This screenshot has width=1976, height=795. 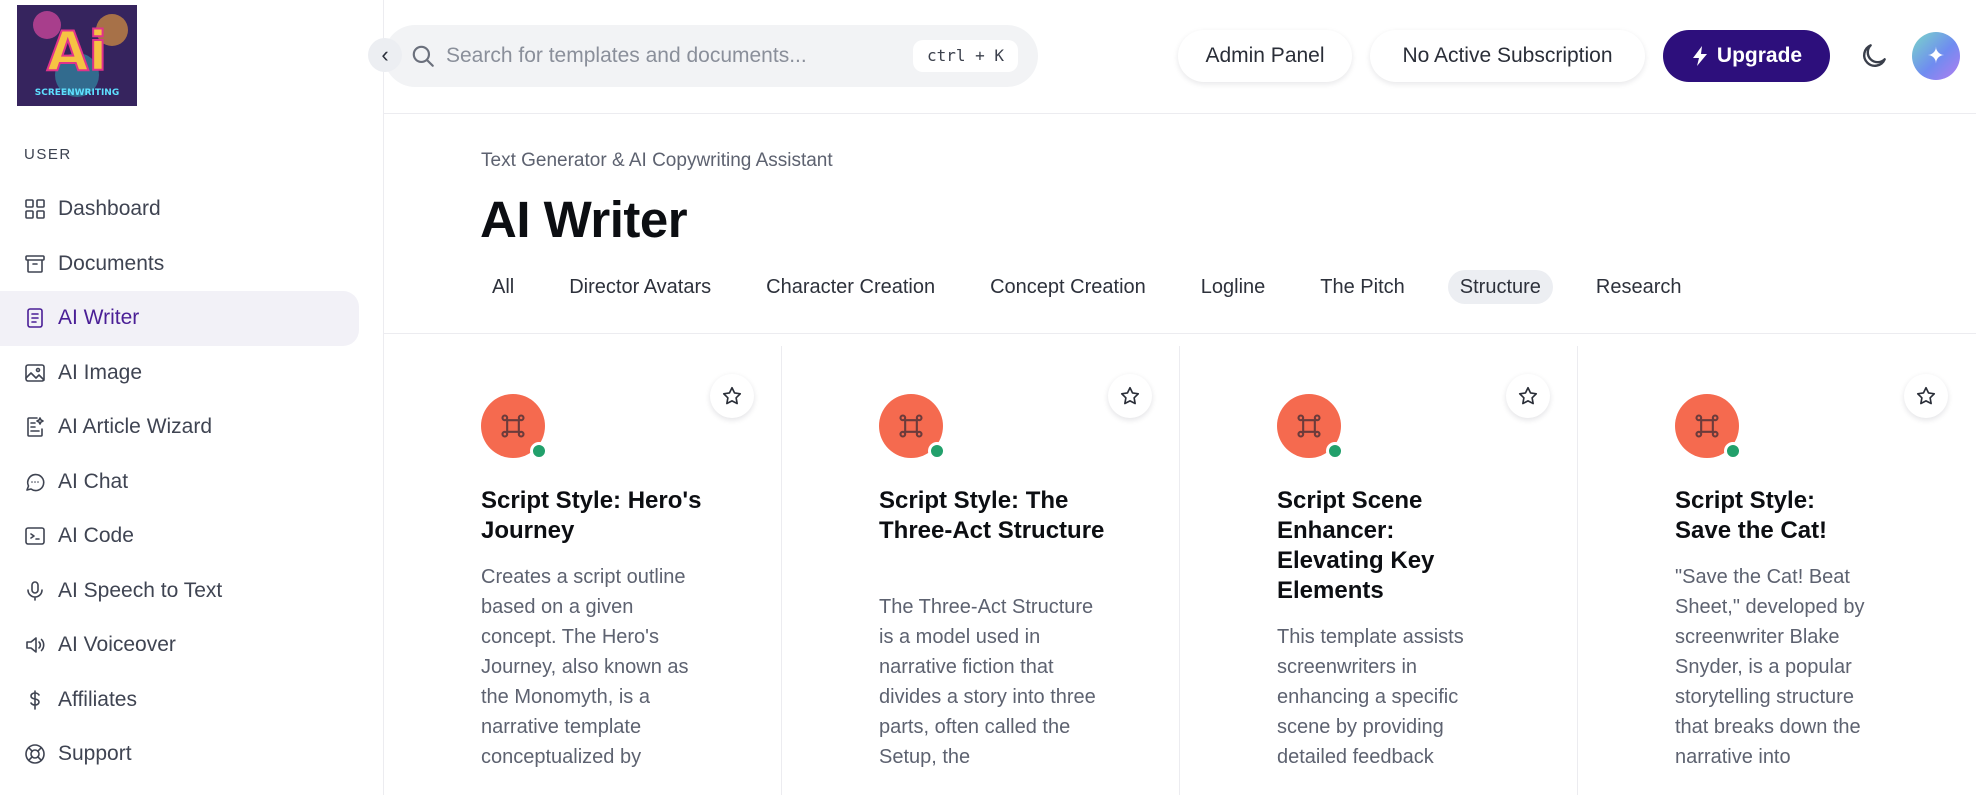 What do you see at coordinates (117, 645) in the screenshot?
I see `sidebar-item-label: AI Voiceover` at bounding box center [117, 645].